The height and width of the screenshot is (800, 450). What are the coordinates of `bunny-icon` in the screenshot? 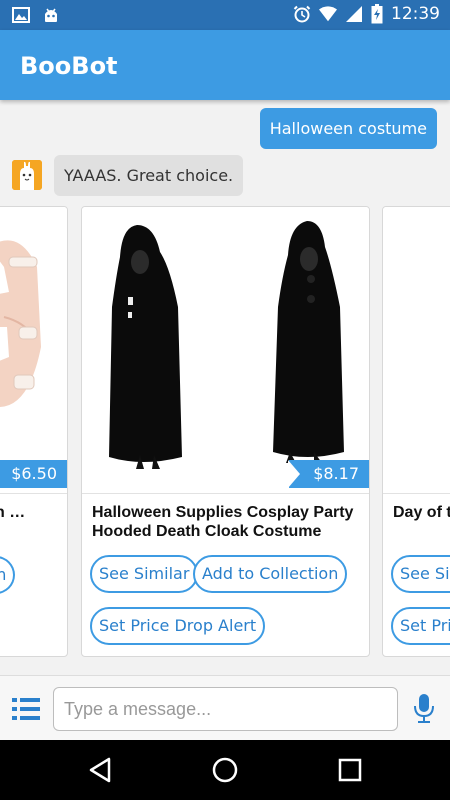 It's located at (27, 175).